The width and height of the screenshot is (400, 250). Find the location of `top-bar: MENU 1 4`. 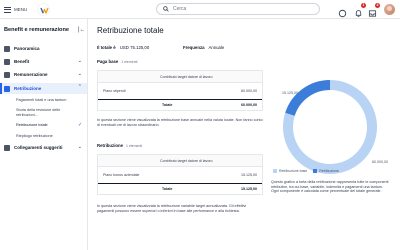

top-bar: MENU 1 4 is located at coordinates (200, 9).